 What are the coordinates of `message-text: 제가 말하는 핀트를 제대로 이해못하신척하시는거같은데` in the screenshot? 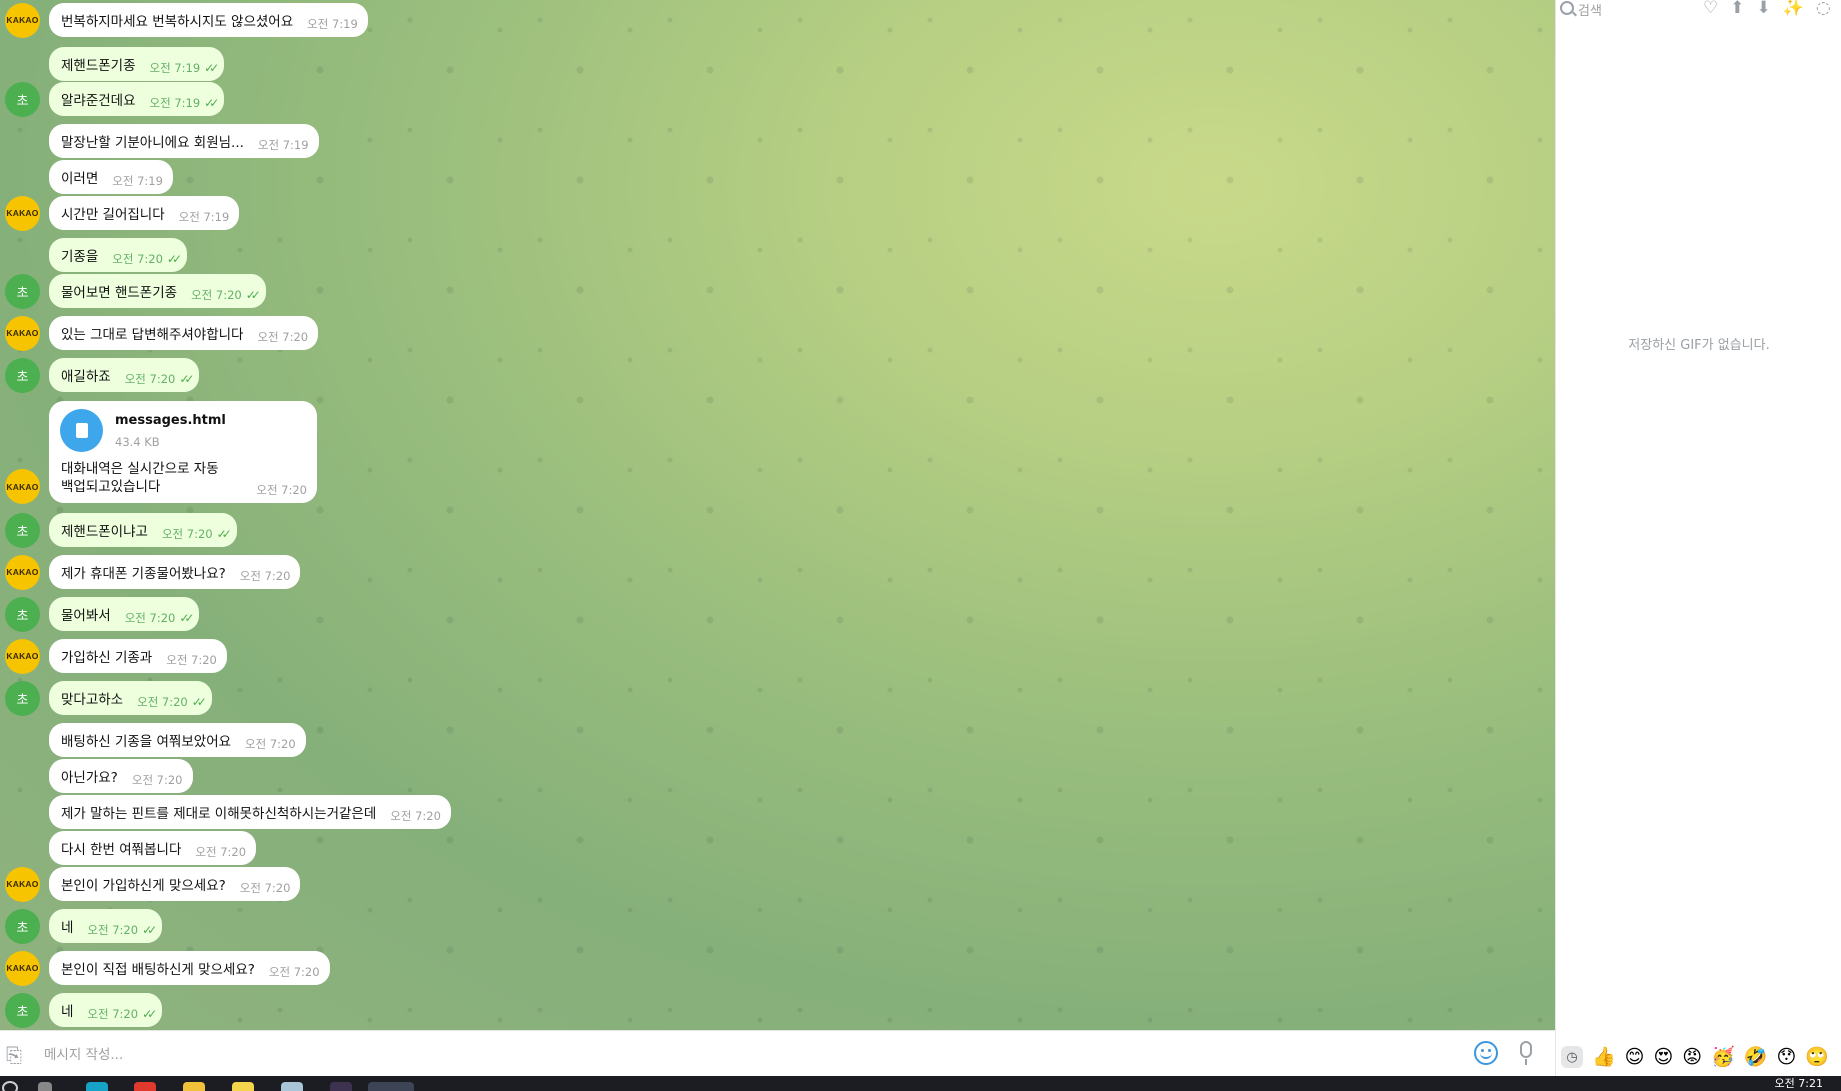 It's located at (219, 814).